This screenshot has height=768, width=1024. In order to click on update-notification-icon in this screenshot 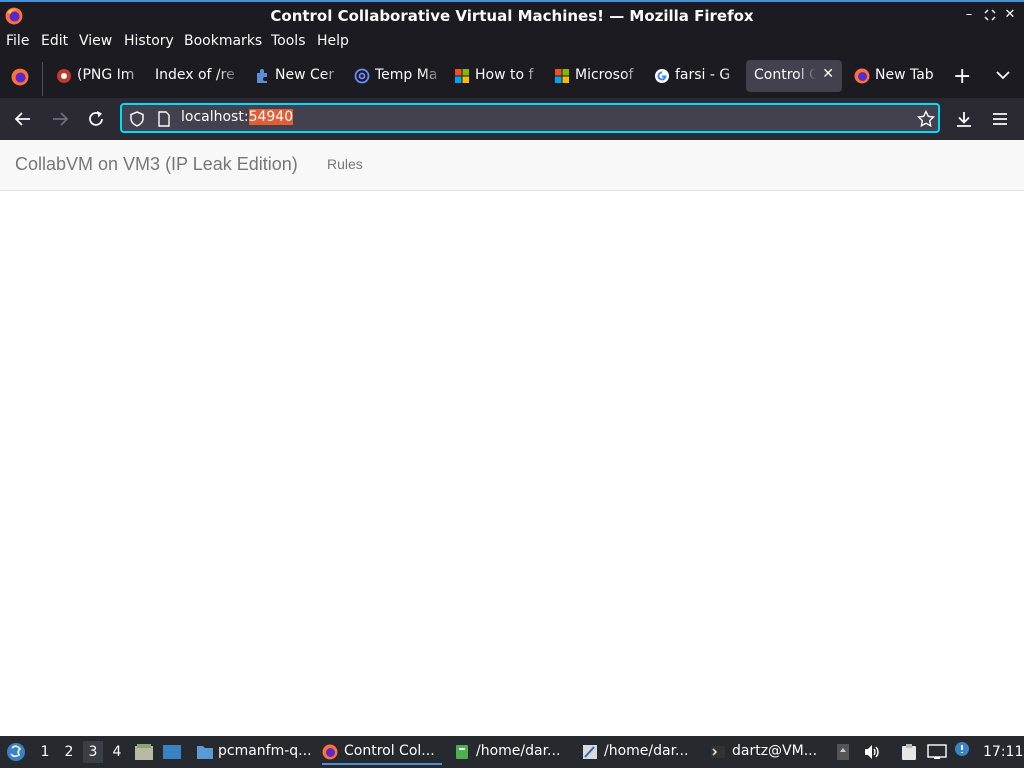, I will do `click(962, 749)`.